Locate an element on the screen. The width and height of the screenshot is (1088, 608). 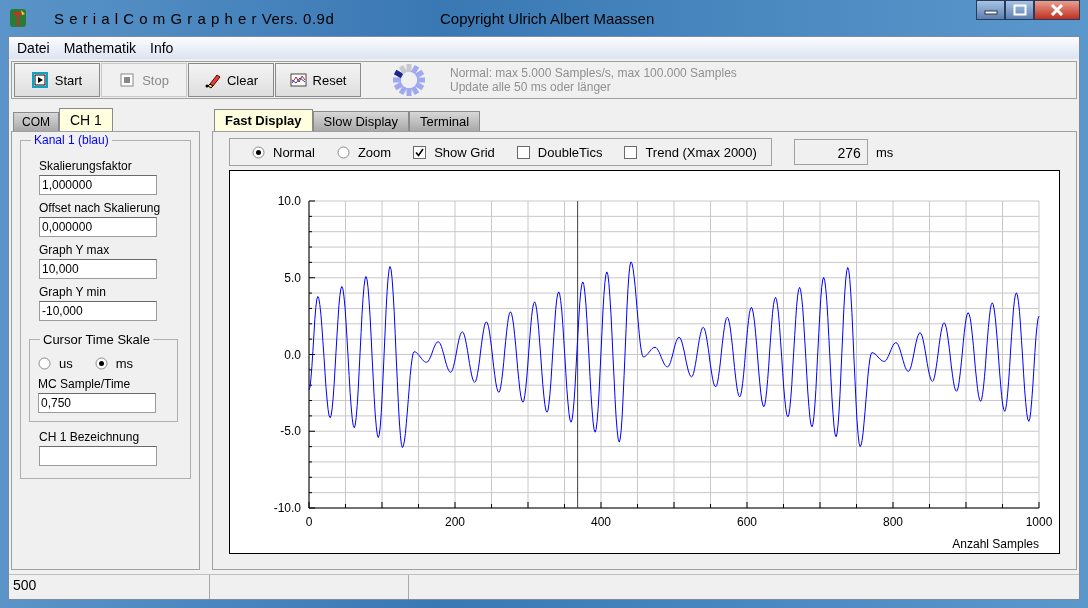
spinner-icon is located at coordinates (409, 80).